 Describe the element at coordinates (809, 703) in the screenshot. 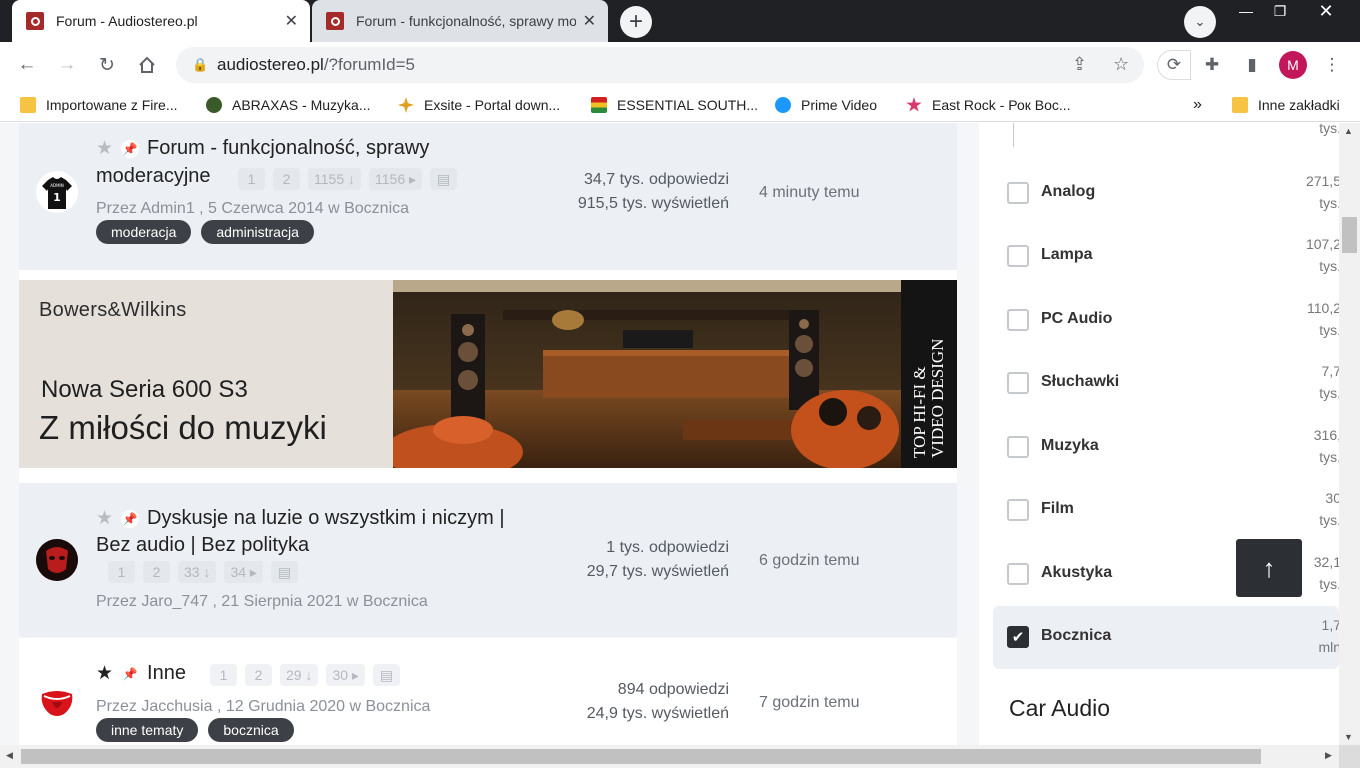

I see `last-post-time: 7 godzin temu` at that location.